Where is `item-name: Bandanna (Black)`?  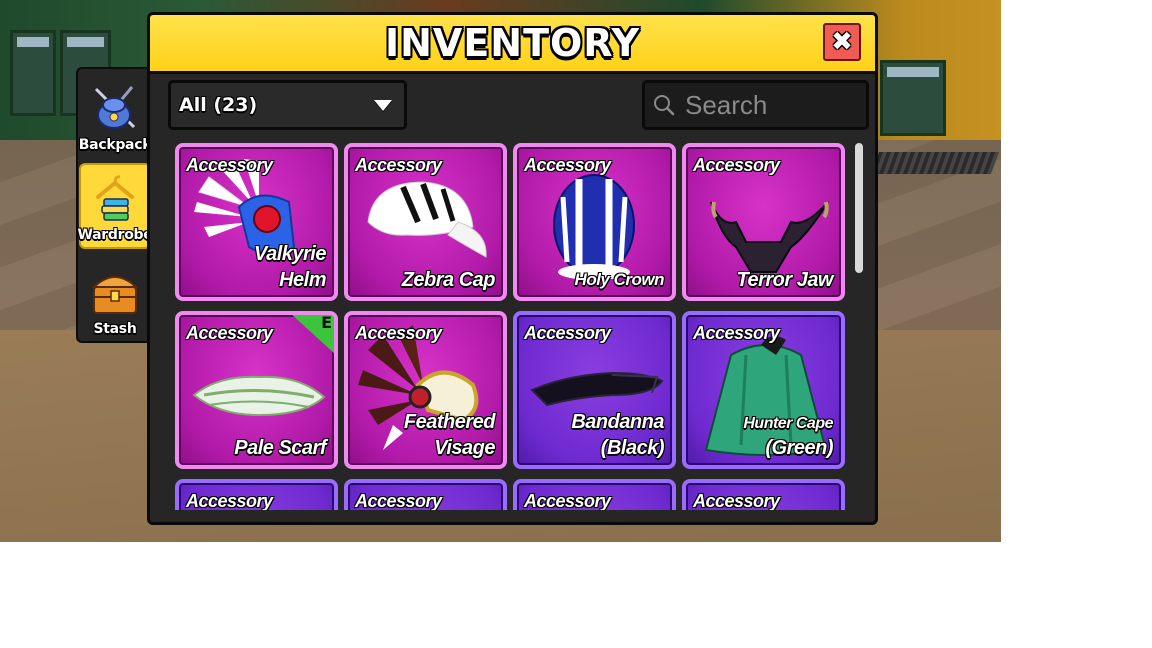 item-name: Bandanna (Black) is located at coordinates (617, 435).